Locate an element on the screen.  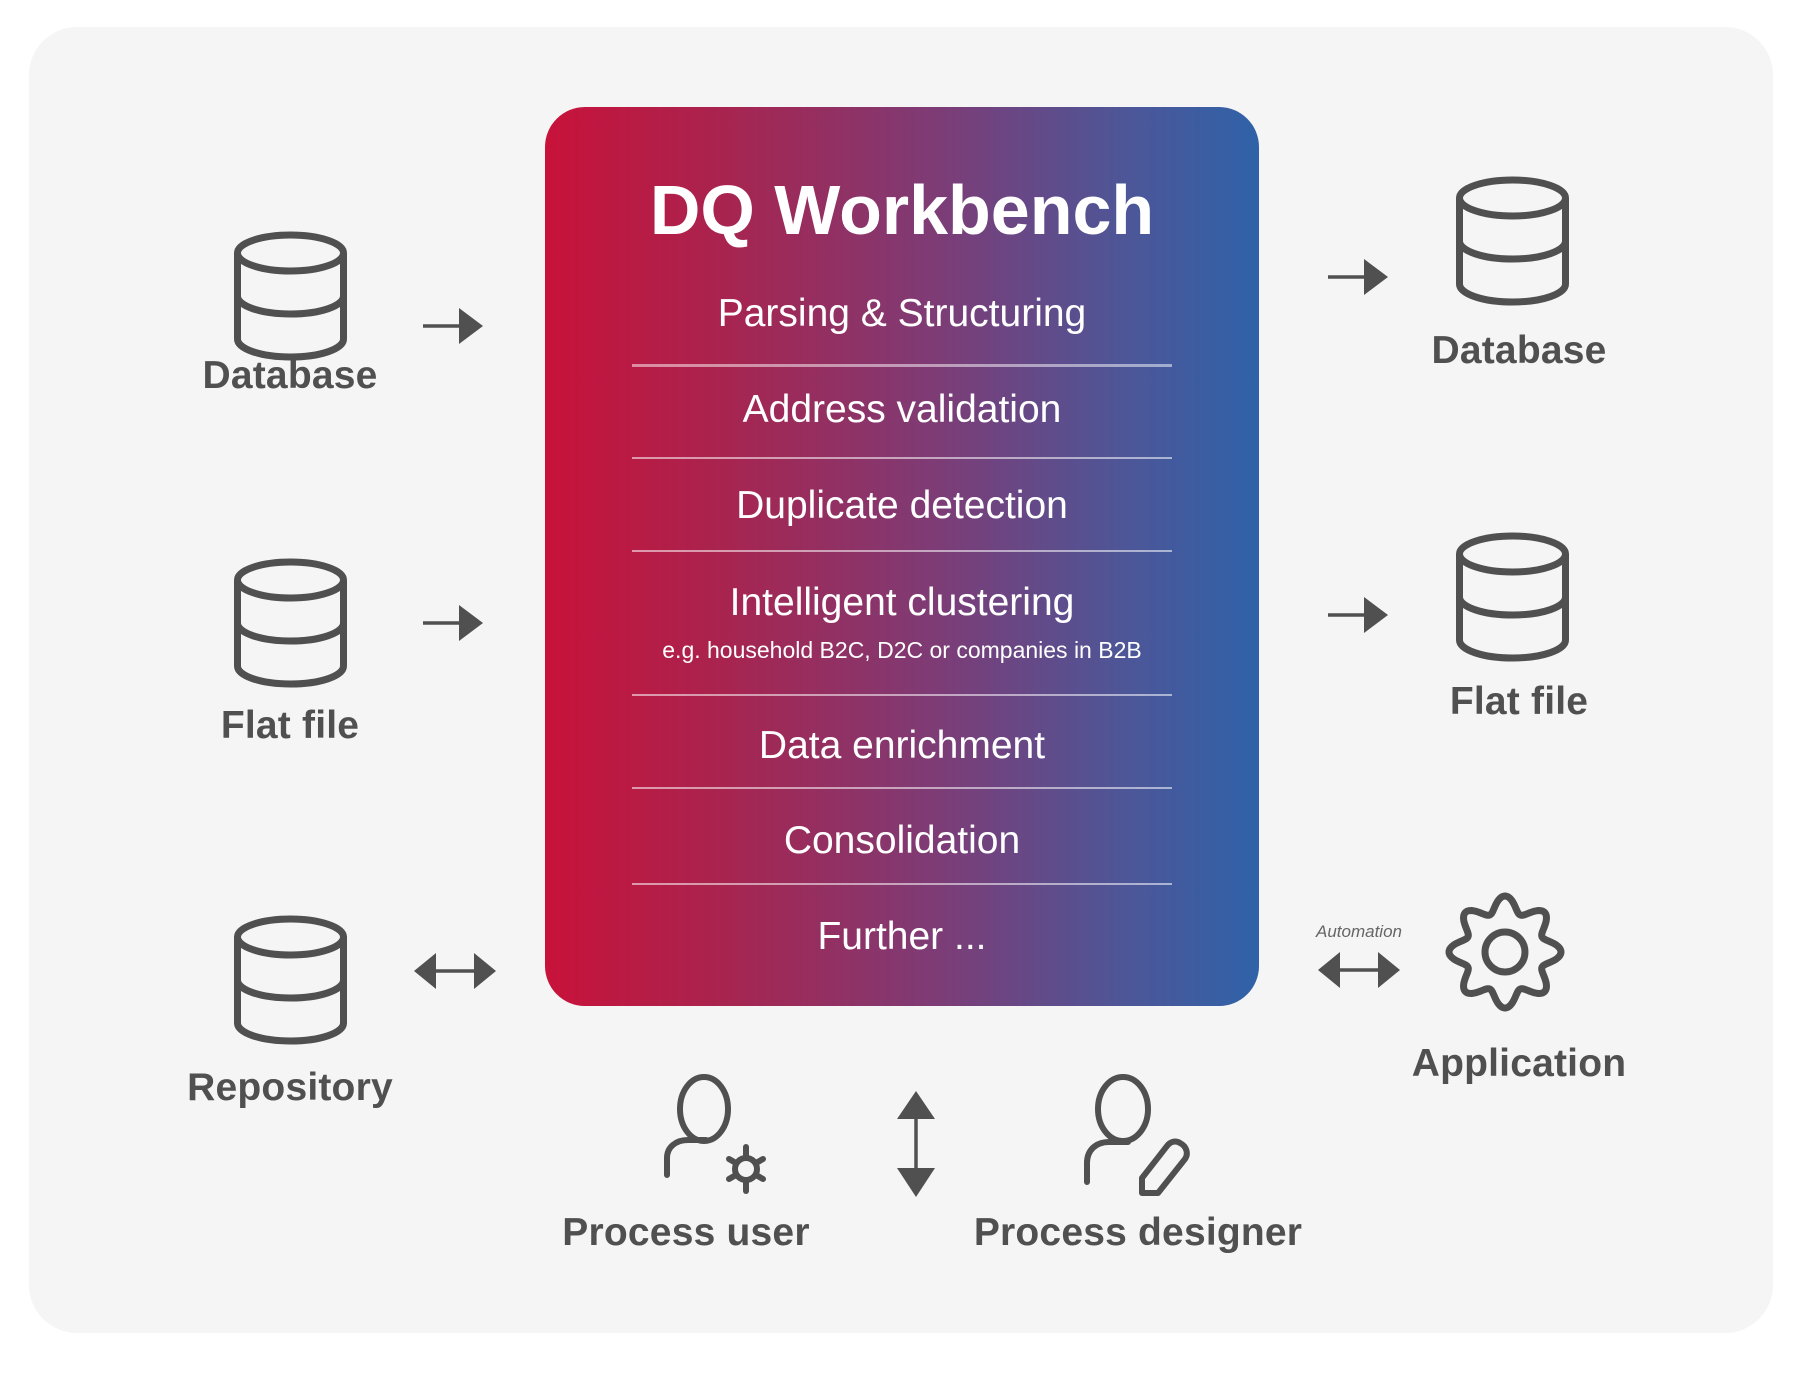
output-database-icon is located at coordinates (1512, 241).